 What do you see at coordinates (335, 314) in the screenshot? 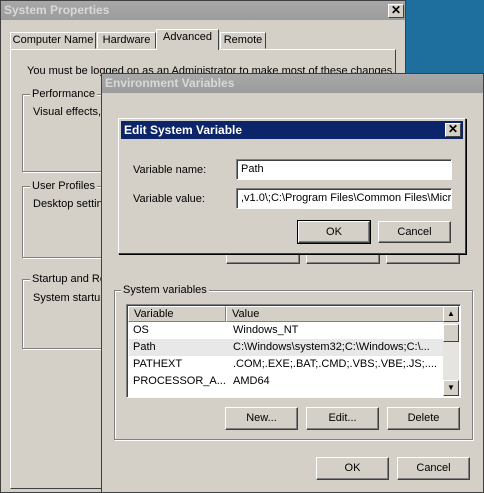
I see `column-header-value: Value` at bounding box center [335, 314].